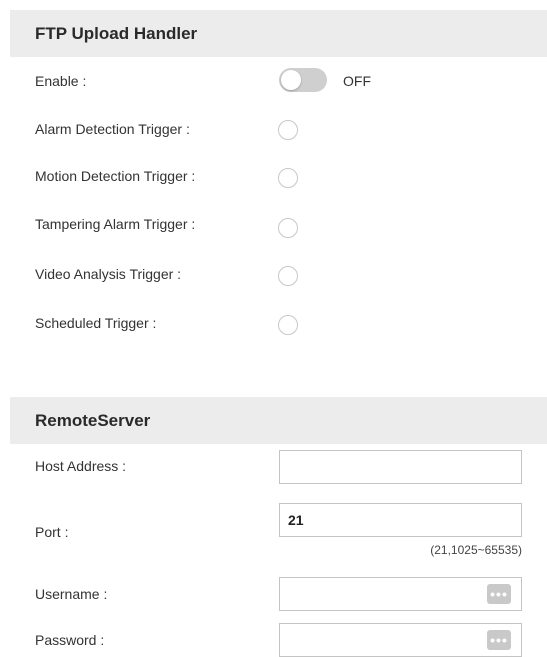 This screenshot has height=657, width=547. What do you see at coordinates (115, 176) in the screenshot?
I see `motion-detection-trigger-label: Motion Detection Trigger :` at bounding box center [115, 176].